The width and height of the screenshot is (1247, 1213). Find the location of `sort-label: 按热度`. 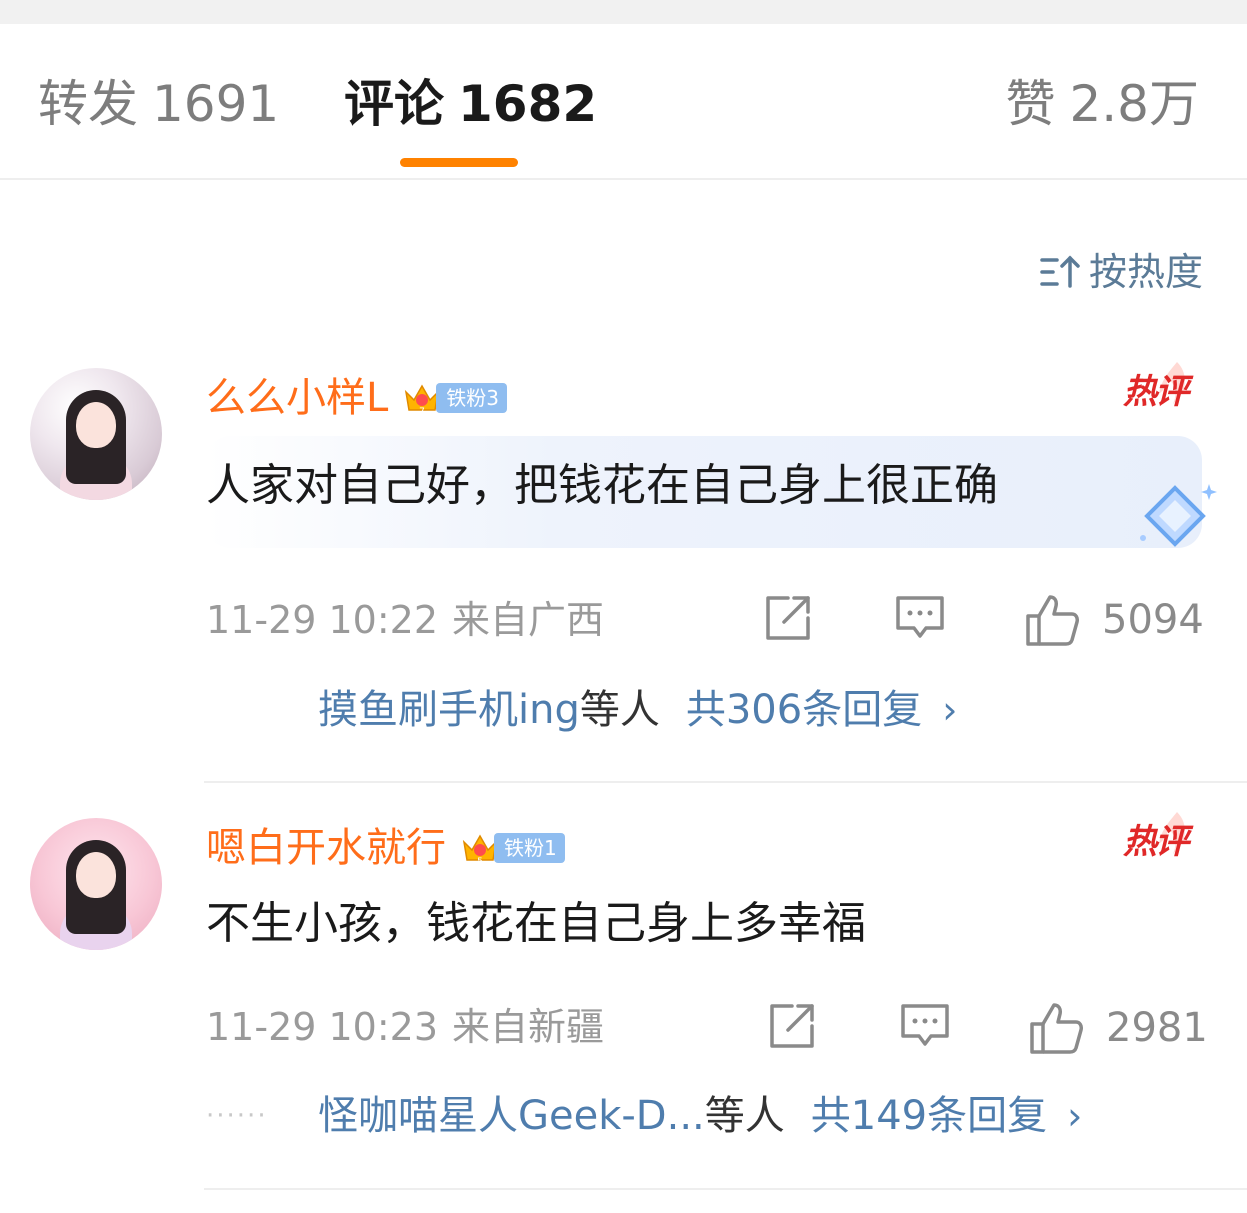

sort-label: 按热度 is located at coordinates (1145, 272).